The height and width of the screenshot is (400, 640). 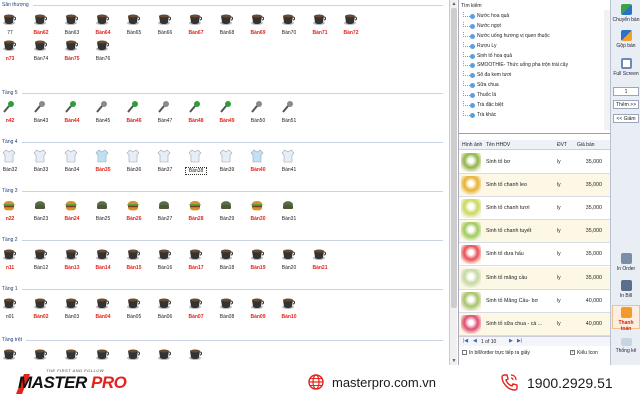 What do you see at coordinates (515, 17) in the screenshot?
I see `category-item: Nước hoa quả` at bounding box center [515, 17].